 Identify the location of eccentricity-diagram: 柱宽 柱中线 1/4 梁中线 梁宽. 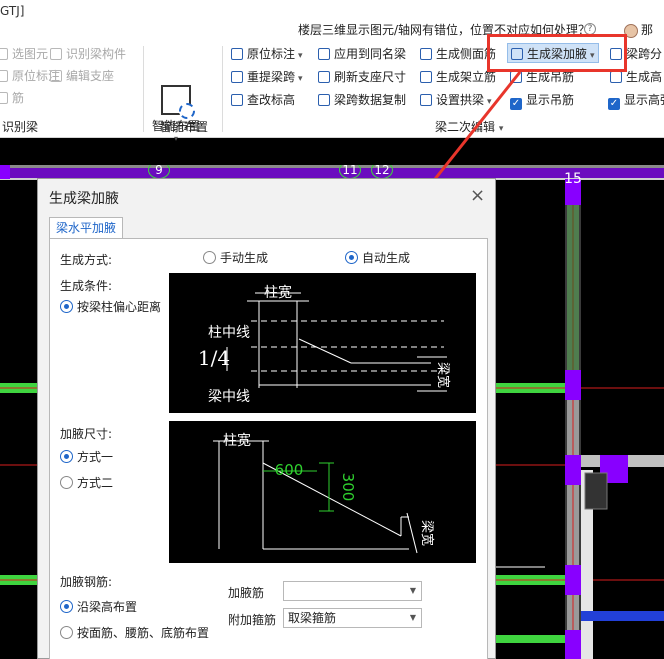
(322, 343).